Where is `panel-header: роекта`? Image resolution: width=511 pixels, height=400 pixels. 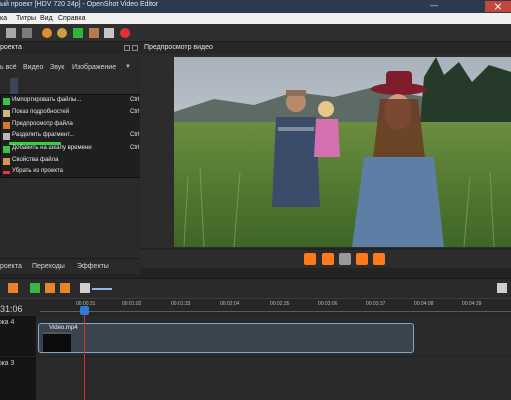 panel-header: роекта is located at coordinates (70, 48).